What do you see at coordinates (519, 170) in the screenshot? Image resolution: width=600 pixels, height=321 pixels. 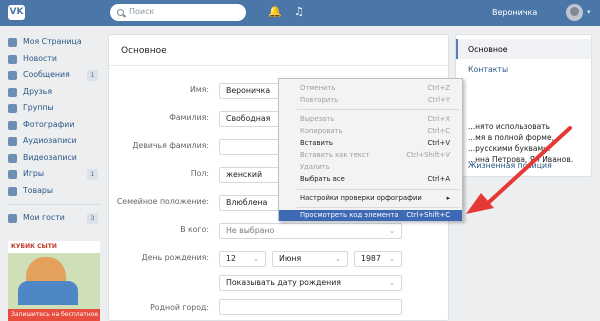 I see `red-arrow-icon` at bounding box center [519, 170].